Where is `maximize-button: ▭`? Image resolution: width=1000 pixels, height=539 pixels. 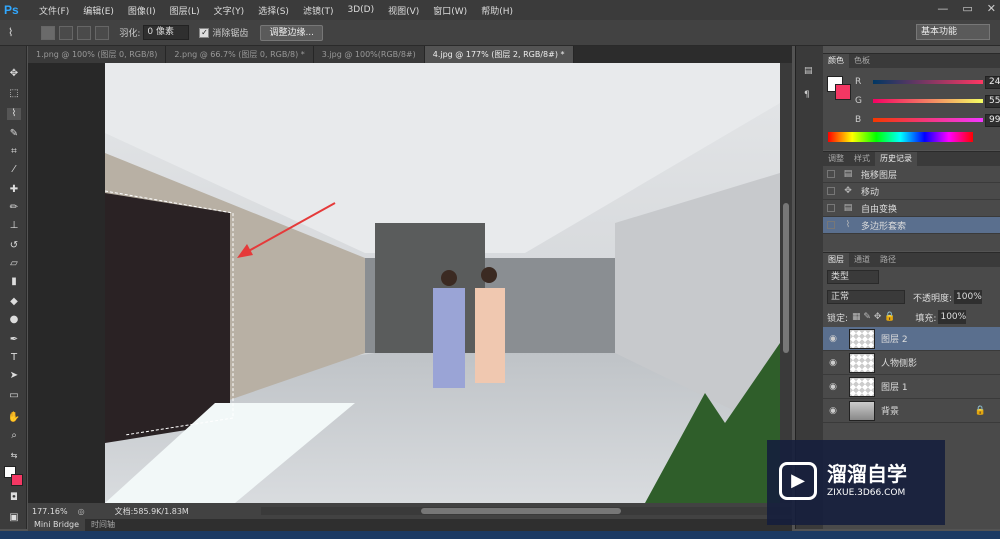 maximize-button: ▭ is located at coordinates (967, 8).